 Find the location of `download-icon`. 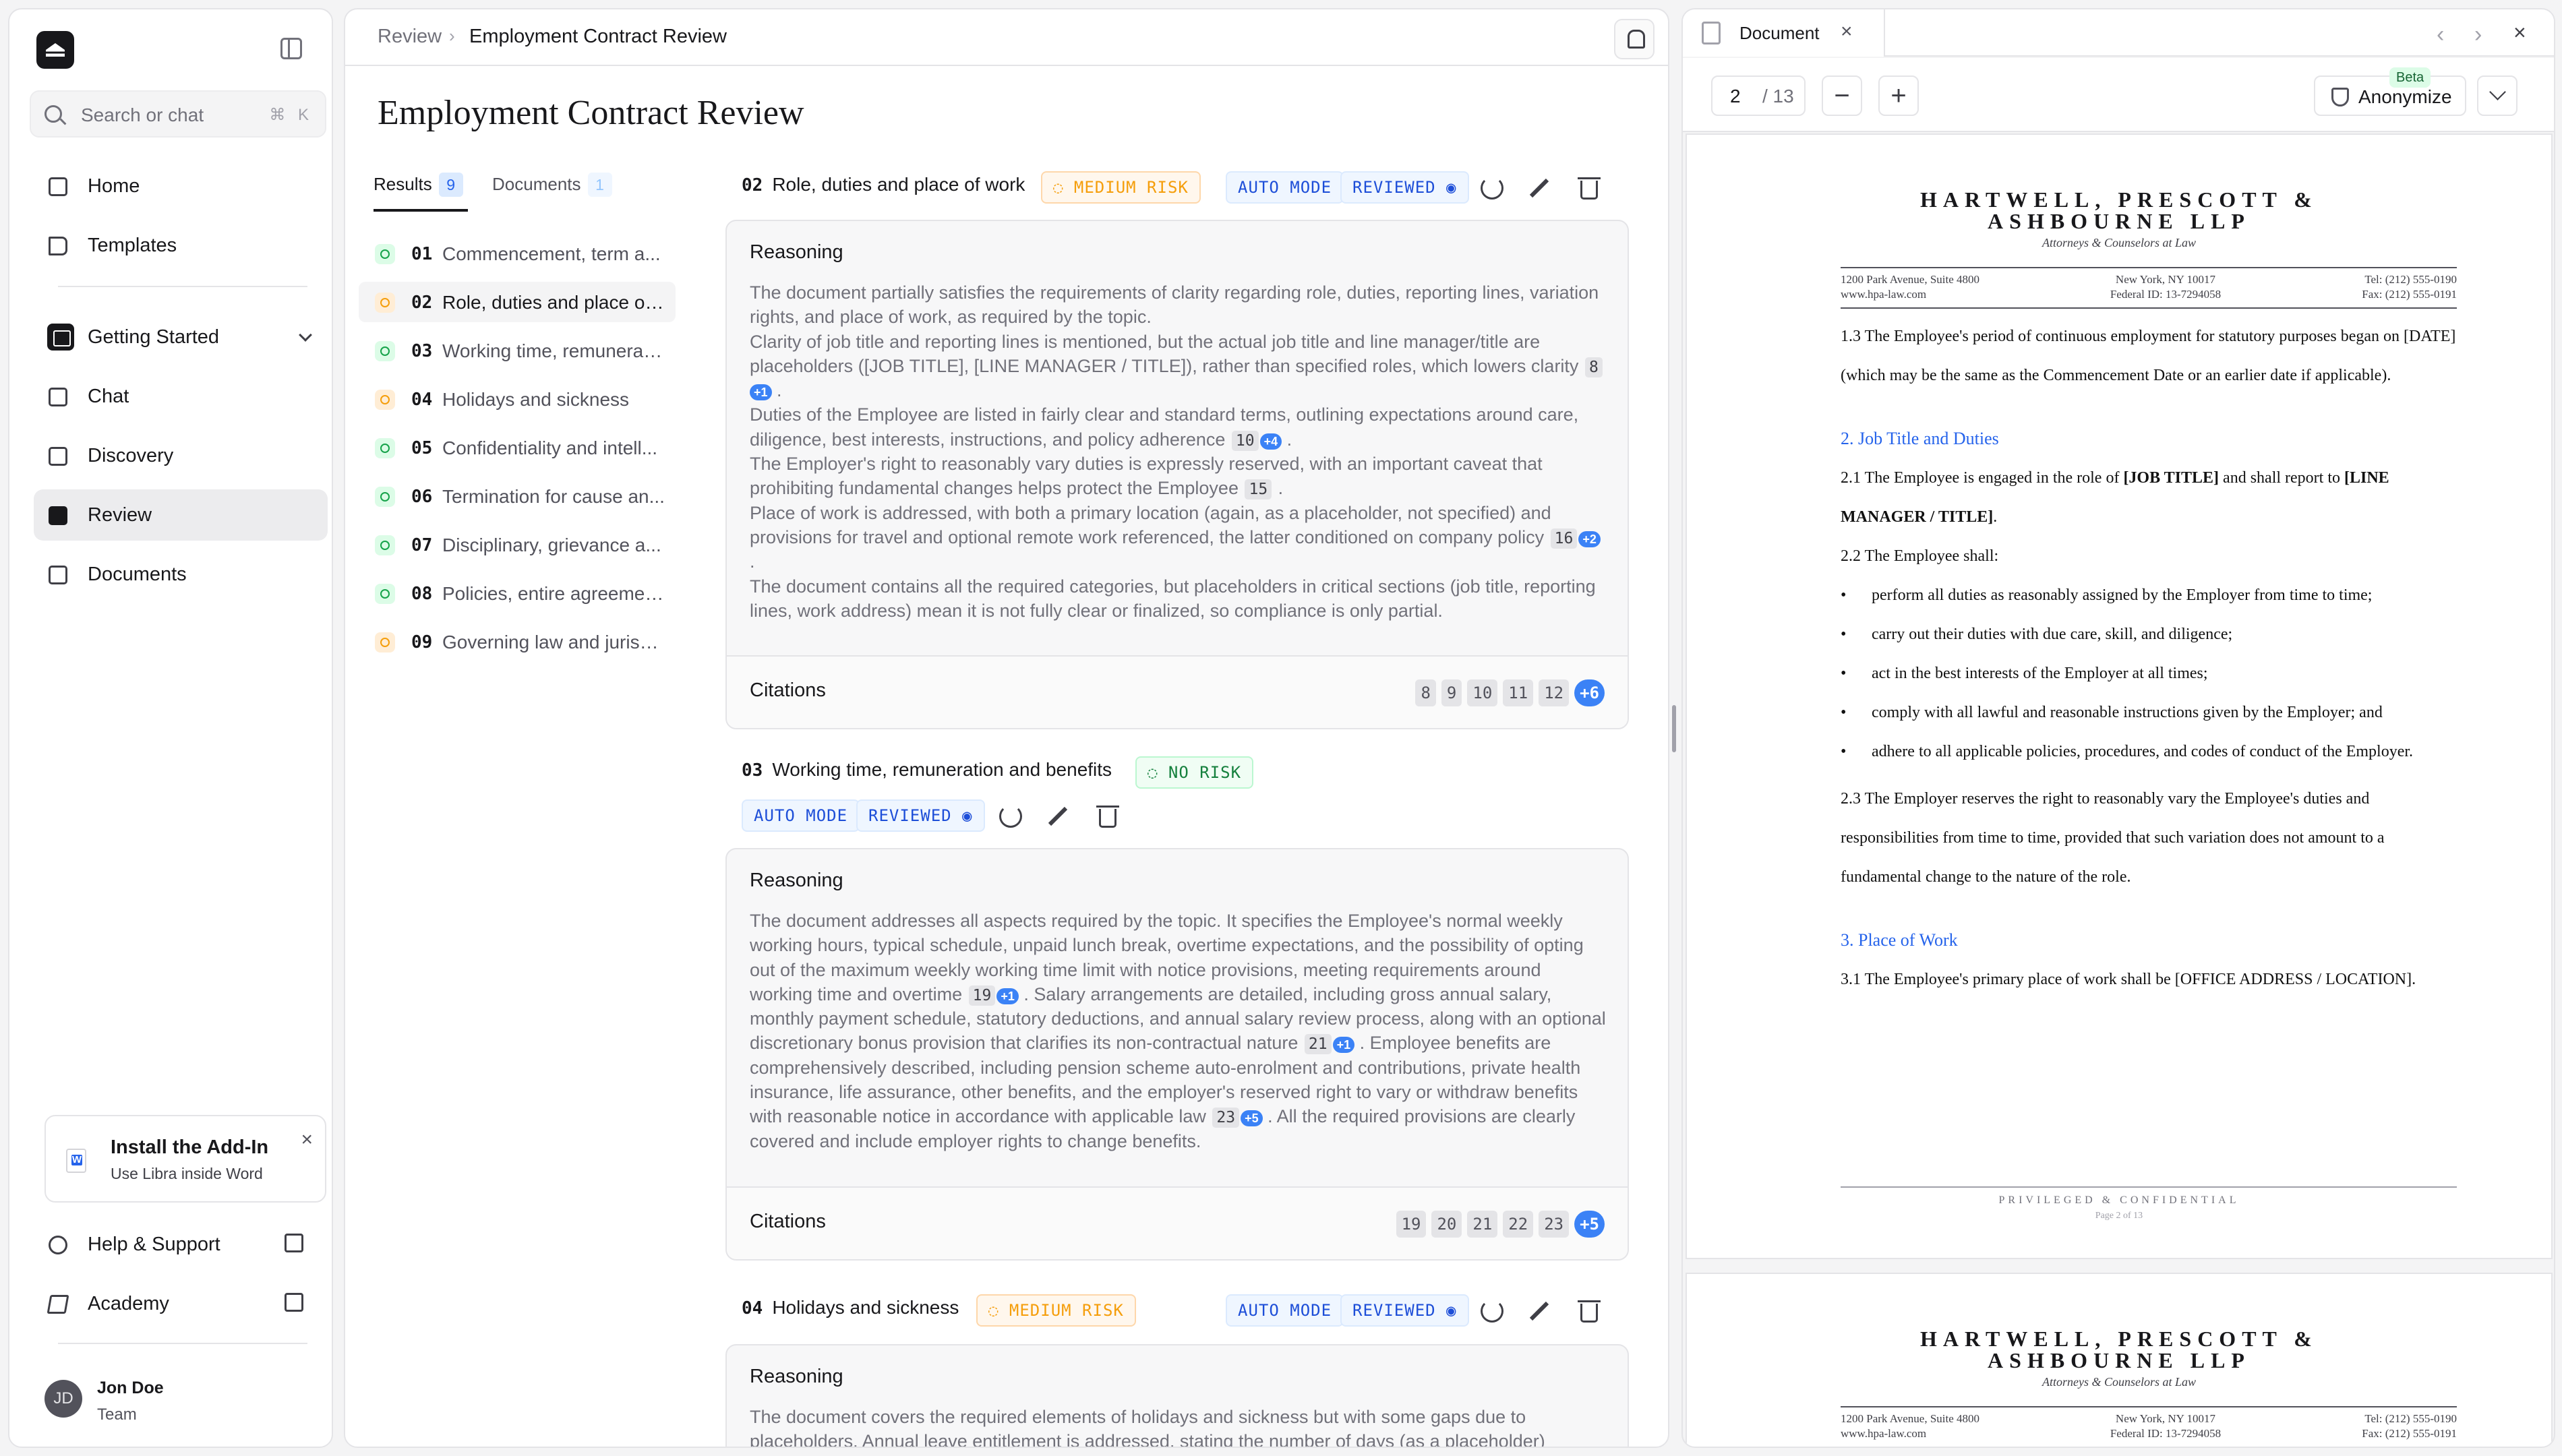

download-icon is located at coordinates (2497, 95).